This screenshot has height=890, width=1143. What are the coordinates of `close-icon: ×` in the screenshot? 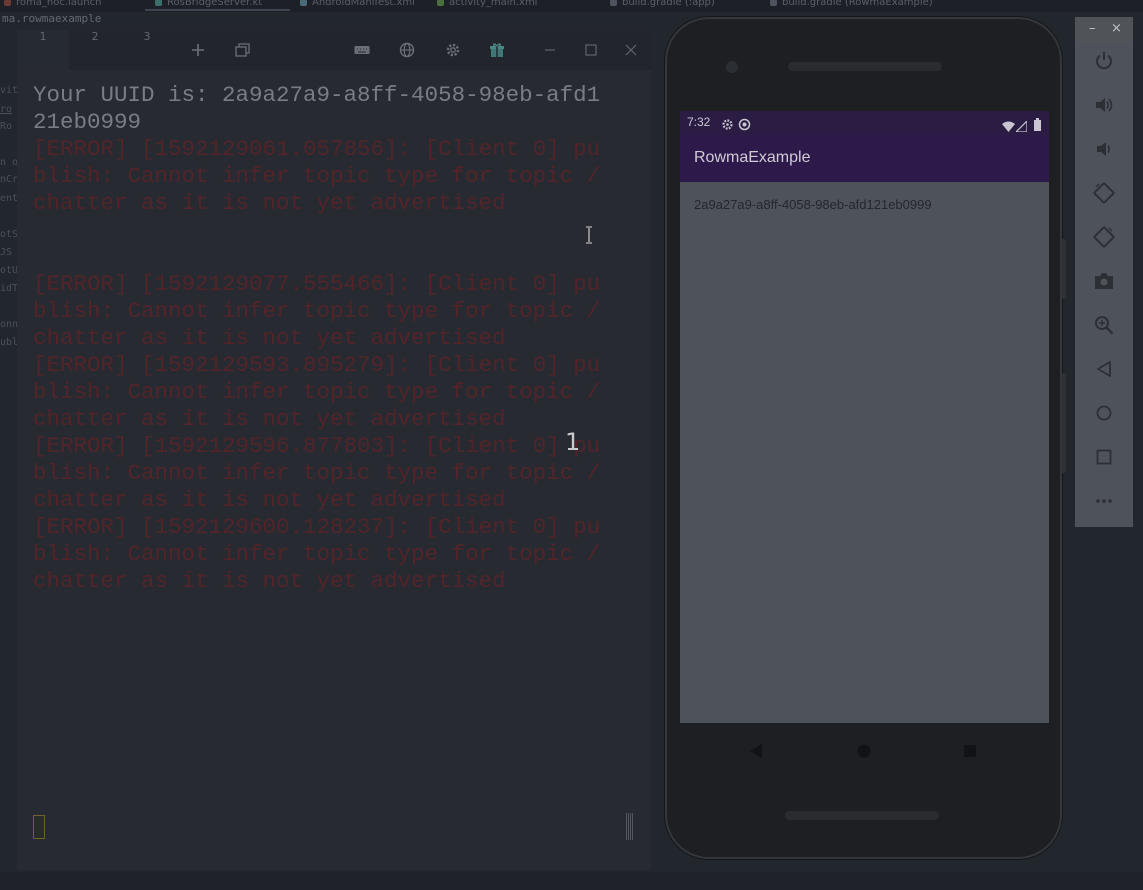 It's located at (1116, 28).